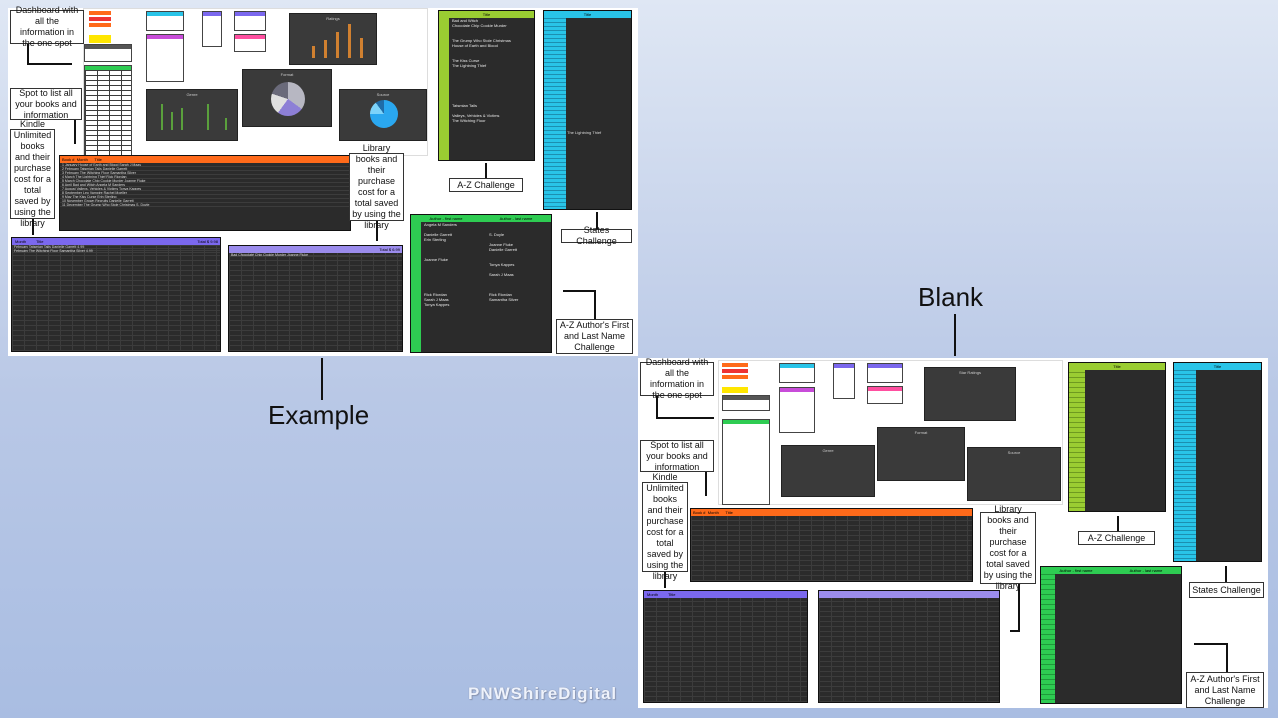  Describe the element at coordinates (587, 110) in the screenshot. I see `example-states-challenge: Title The Lightning Thief` at that location.